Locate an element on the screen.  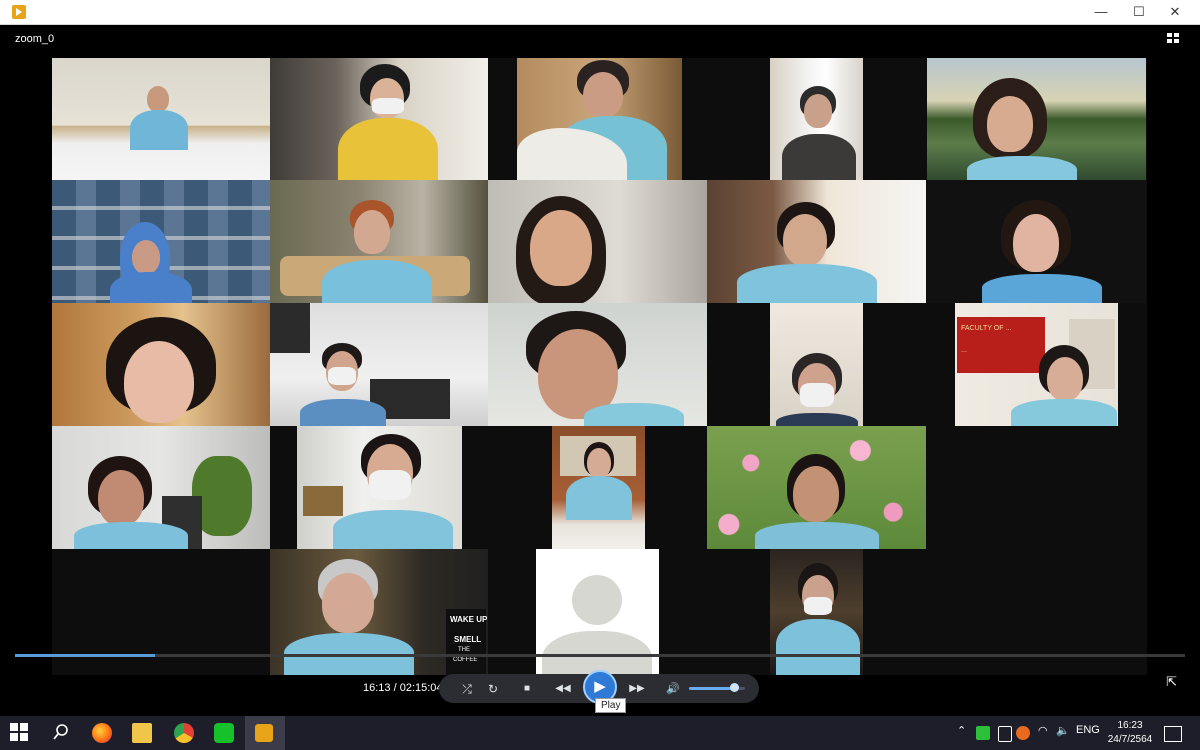
media-player-task-active is located at coordinates (265, 733).